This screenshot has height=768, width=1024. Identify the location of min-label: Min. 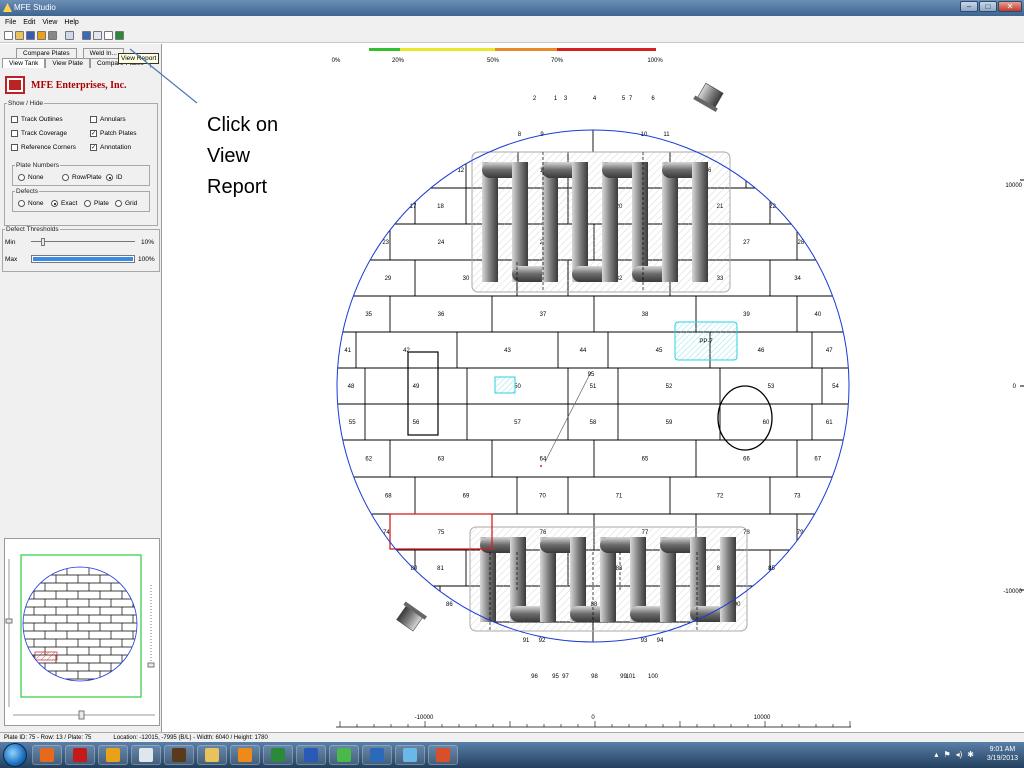
(10, 242).